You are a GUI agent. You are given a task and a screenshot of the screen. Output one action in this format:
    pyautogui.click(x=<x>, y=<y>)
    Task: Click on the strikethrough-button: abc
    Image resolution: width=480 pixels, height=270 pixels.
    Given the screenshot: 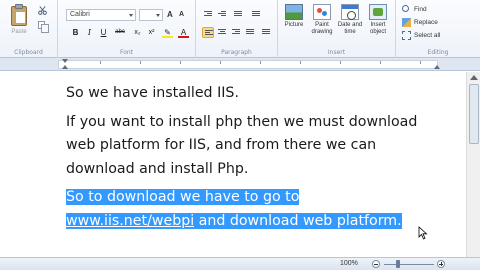 What is the action you would take?
    pyautogui.click(x=120, y=32)
    